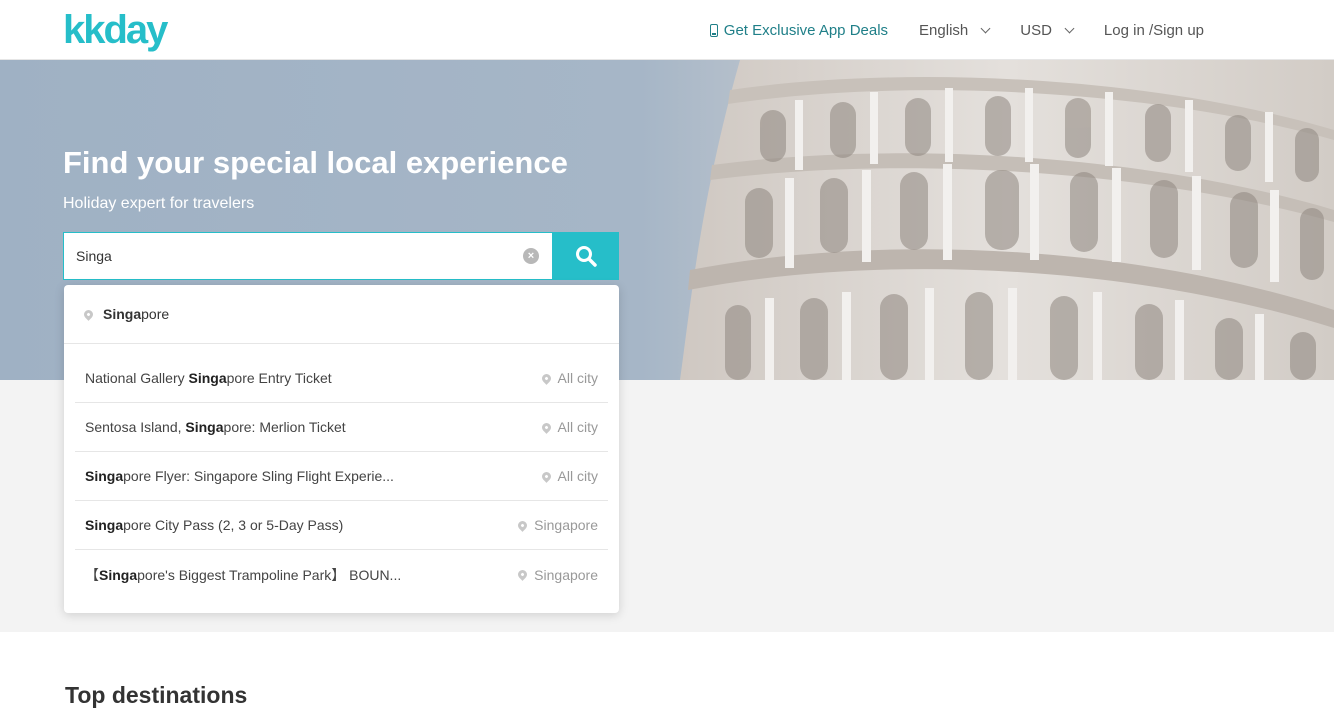 This screenshot has height=718, width=1334. I want to click on app-deals-label: Get Exclusive App Deals, so click(806, 30).